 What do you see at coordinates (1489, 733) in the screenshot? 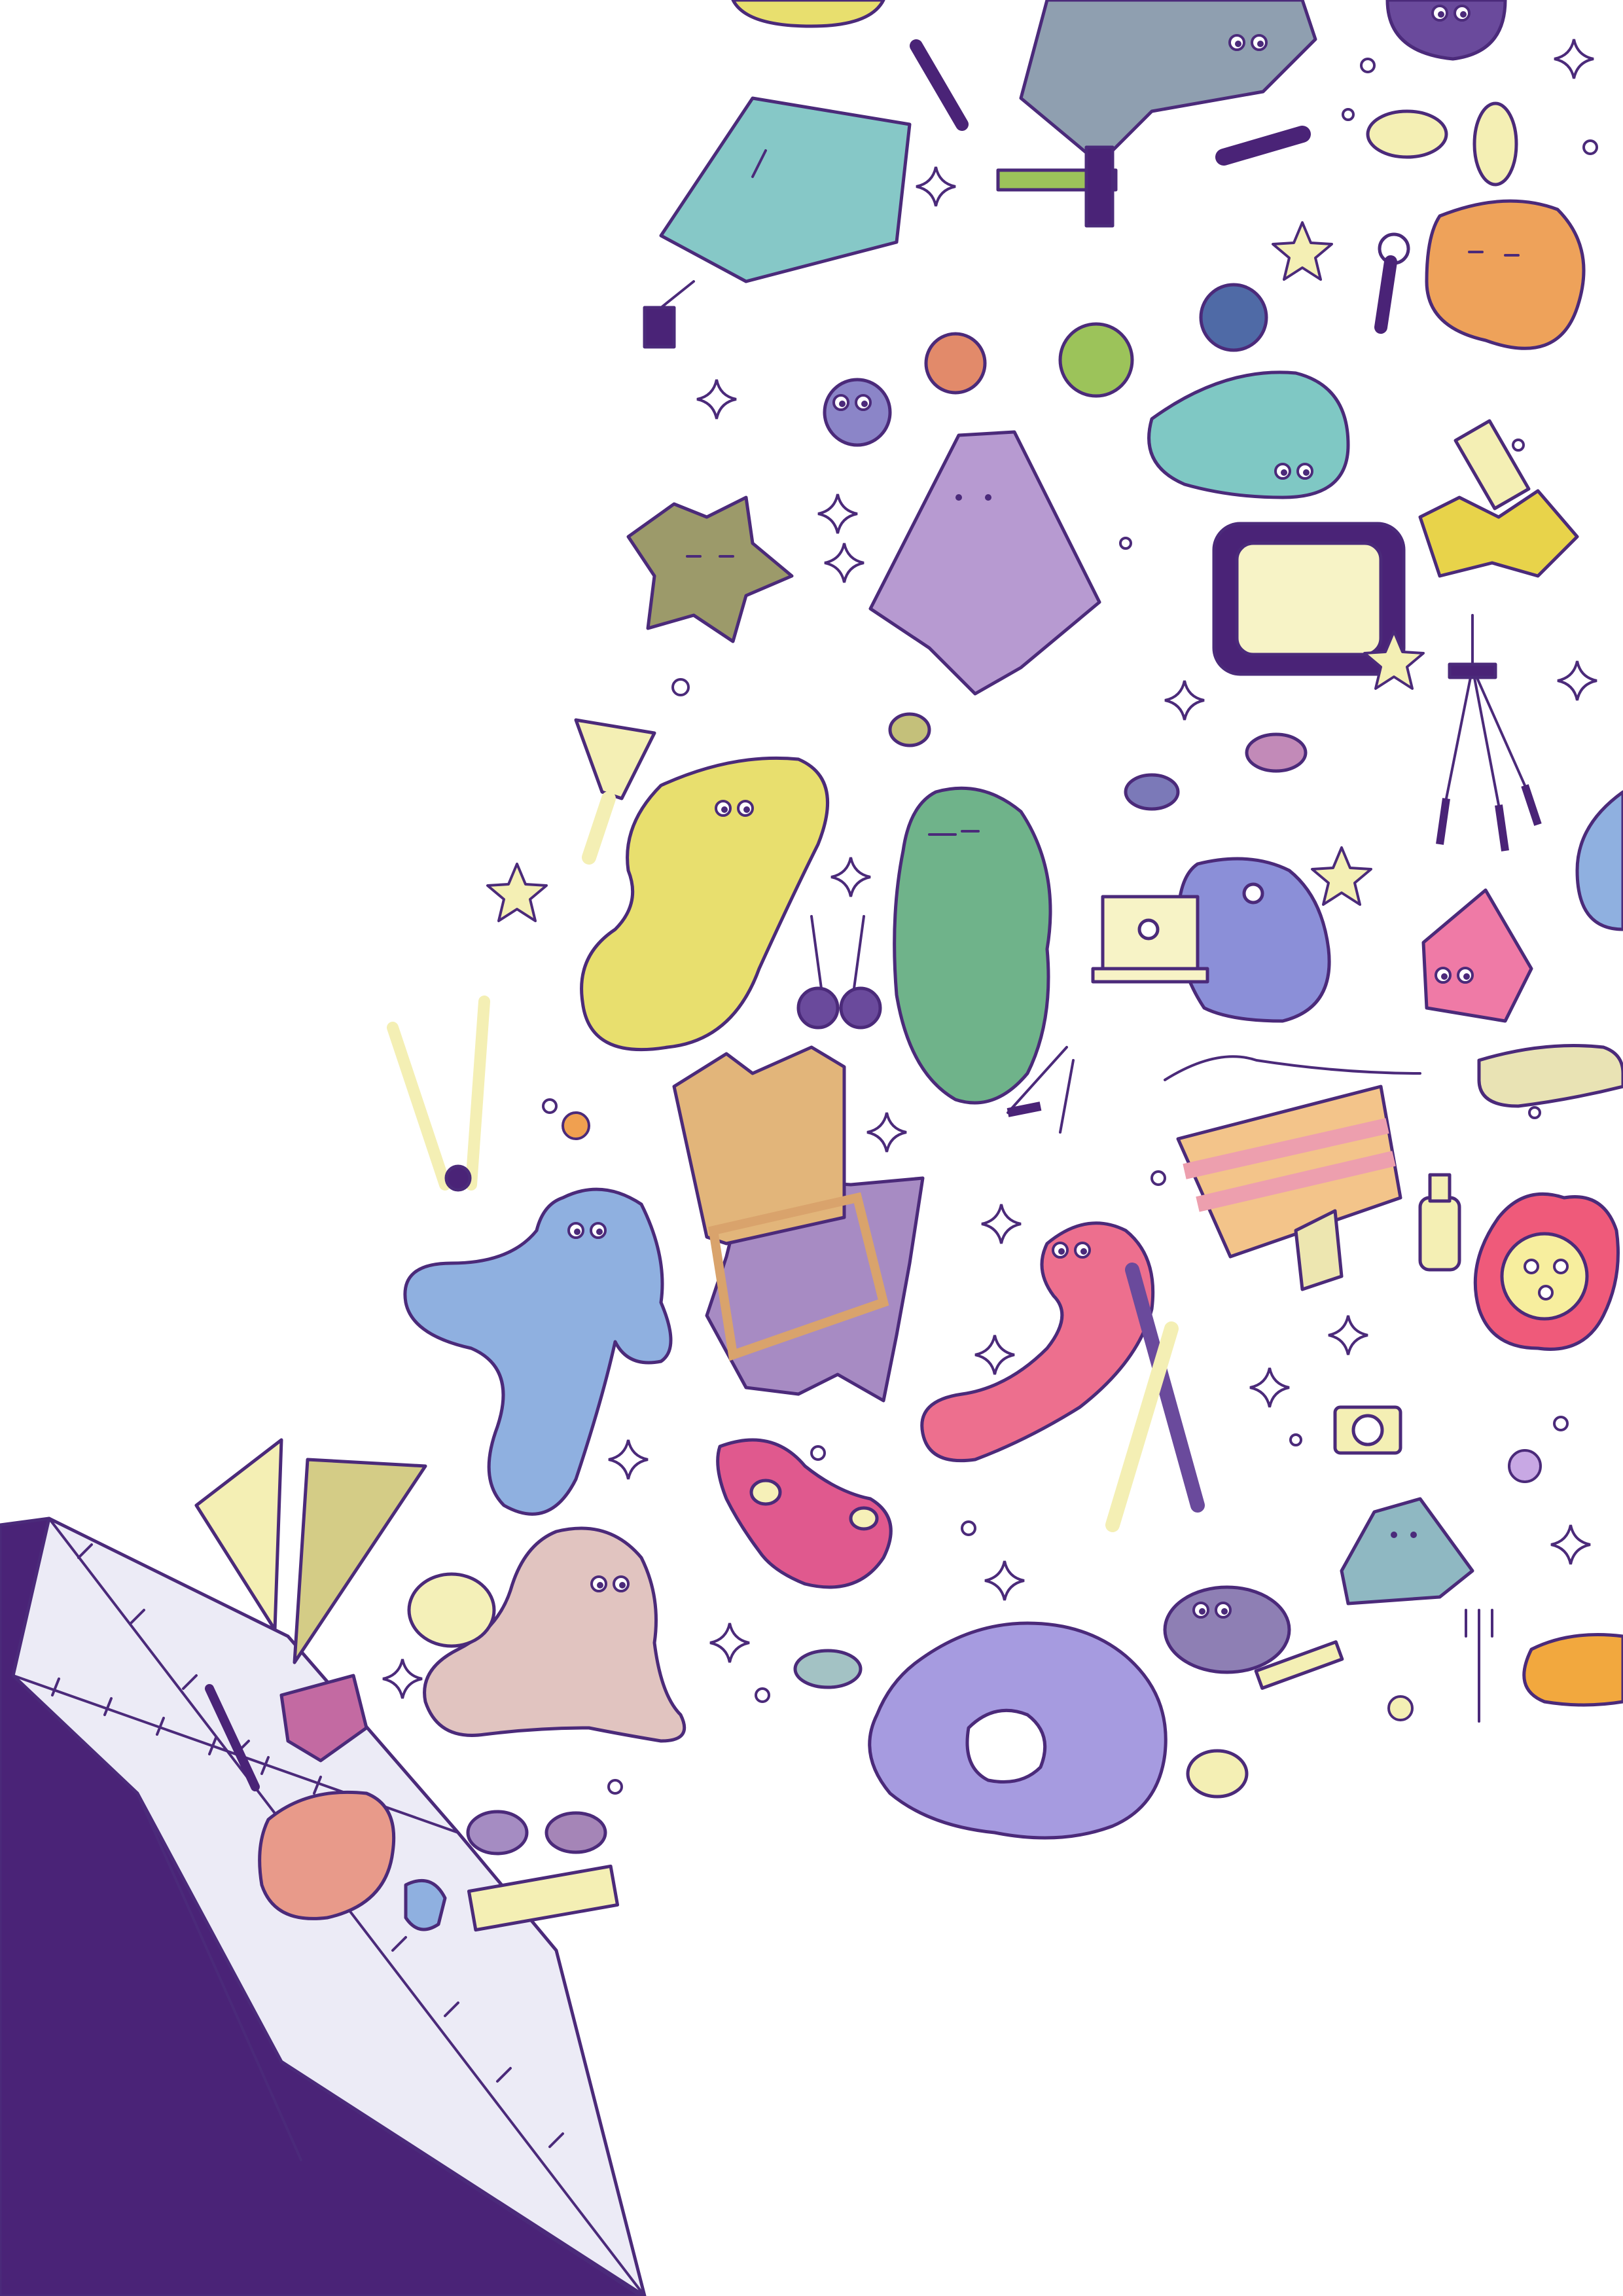
I see `tripod-icon` at bounding box center [1489, 733].